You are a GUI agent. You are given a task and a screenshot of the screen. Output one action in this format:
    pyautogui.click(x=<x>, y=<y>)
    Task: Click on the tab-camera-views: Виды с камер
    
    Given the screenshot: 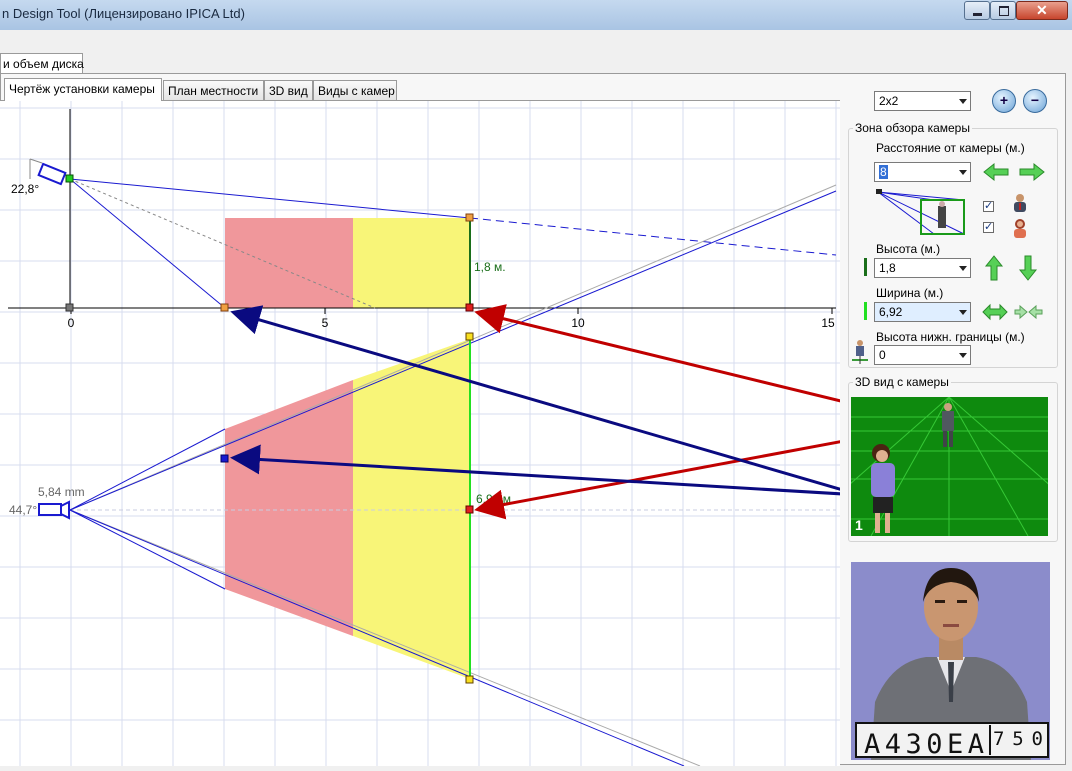 What is the action you would take?
    pyautogui.click(x=355, y=90)
    